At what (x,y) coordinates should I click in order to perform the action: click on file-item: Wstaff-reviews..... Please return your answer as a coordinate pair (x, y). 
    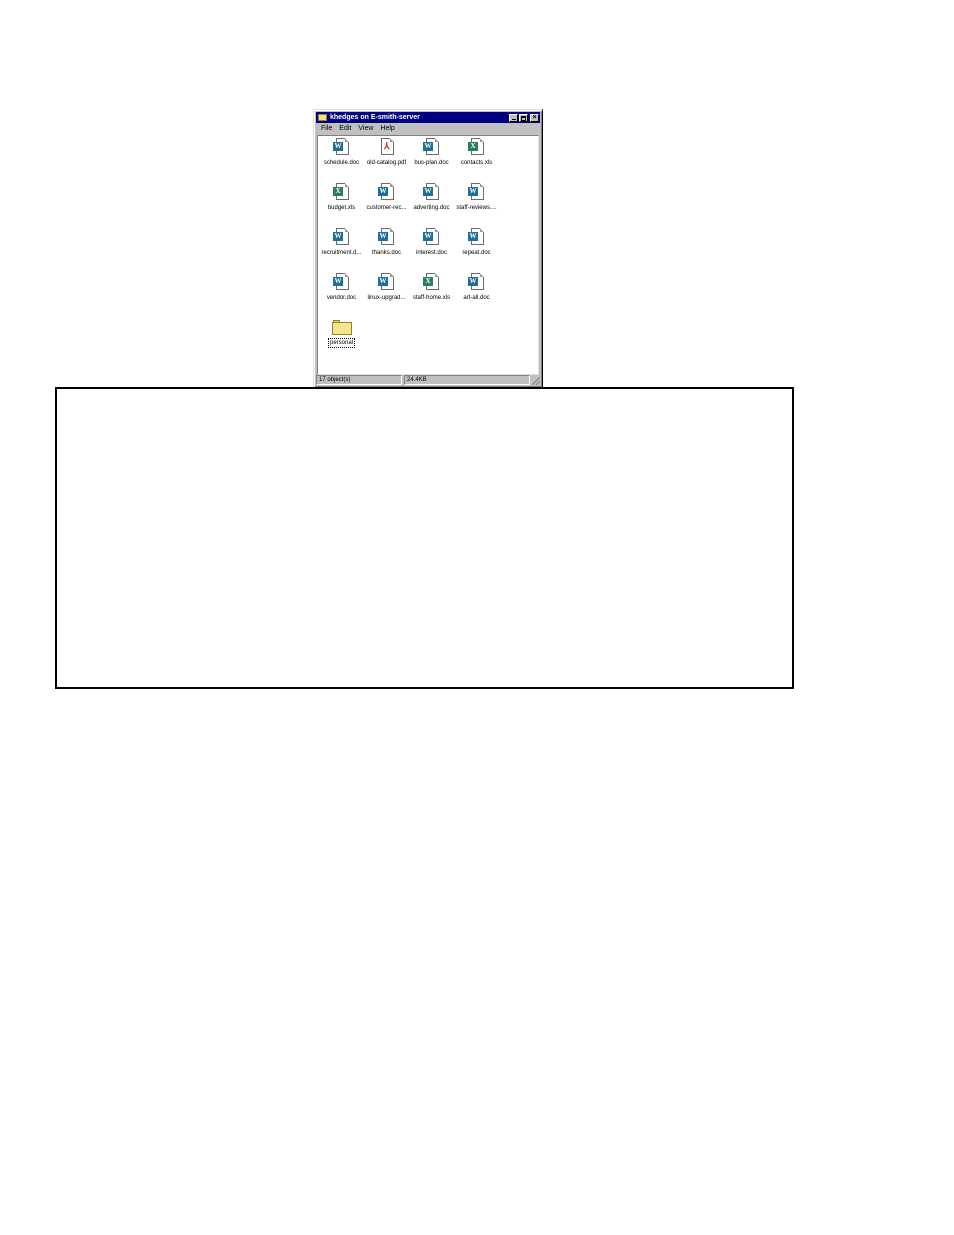
    Looking at the image, I should click on (476, 203).